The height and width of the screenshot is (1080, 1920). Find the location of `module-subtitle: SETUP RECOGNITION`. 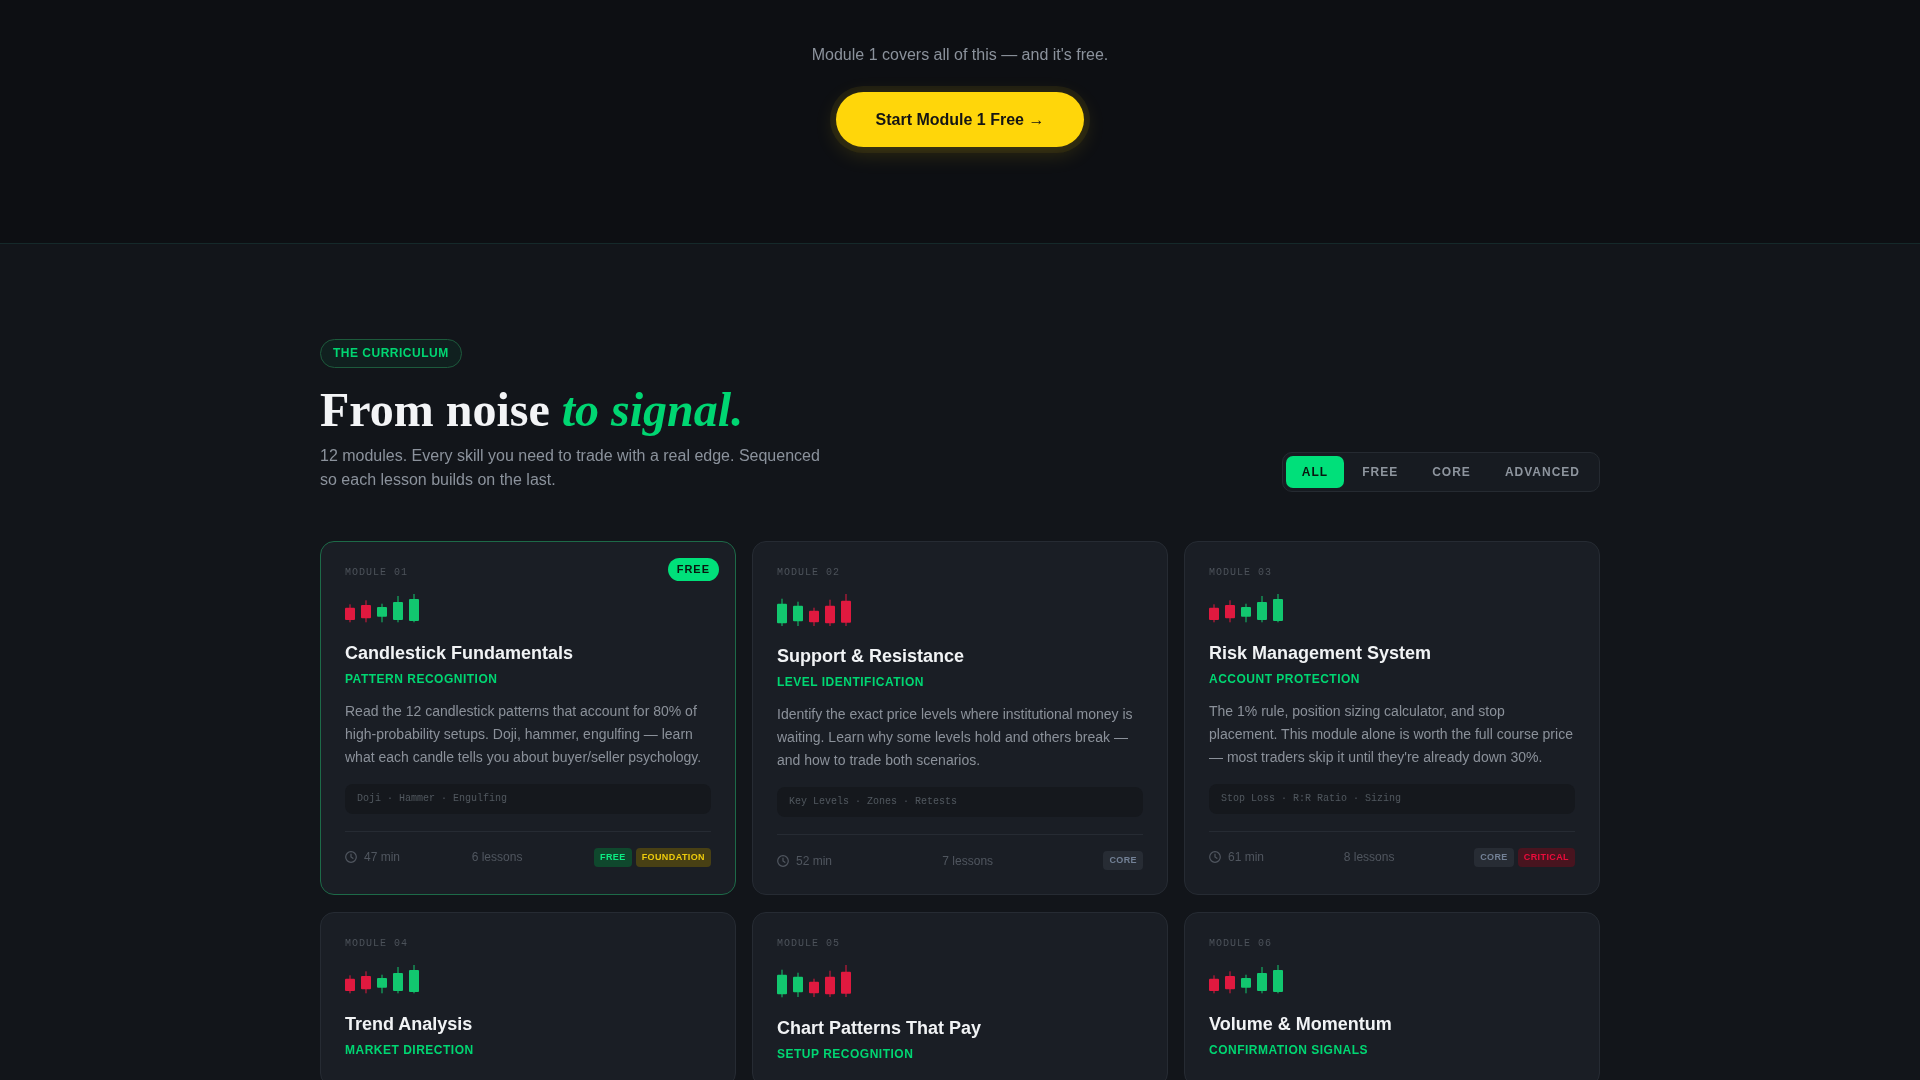

module-subtitle: SETUP RECOGNITION is located at coordinates (845, 1053).